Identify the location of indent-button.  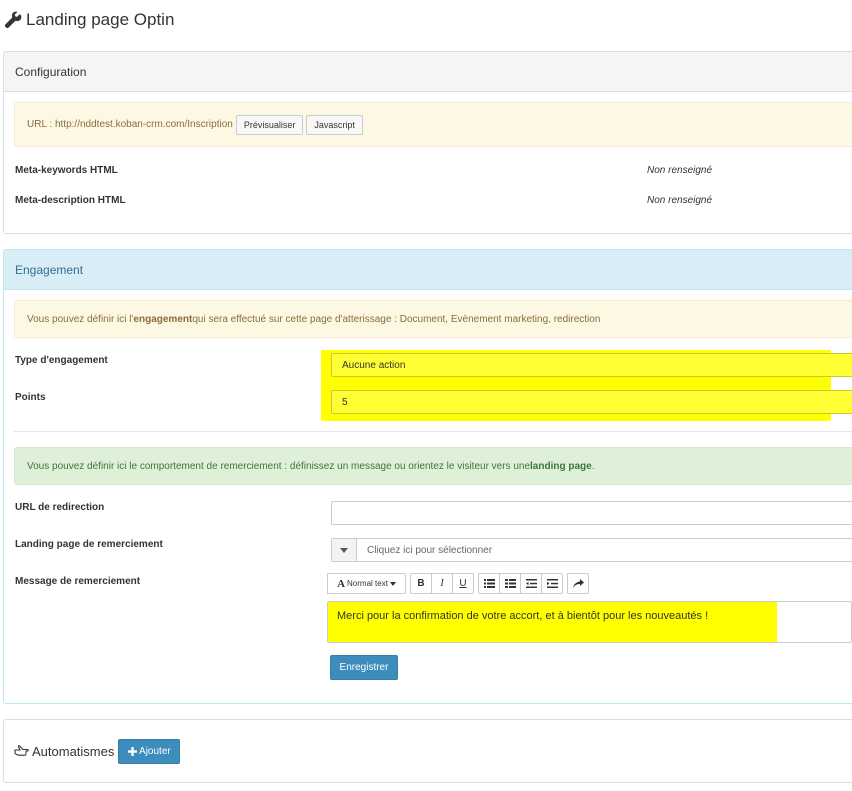
(552, 583).